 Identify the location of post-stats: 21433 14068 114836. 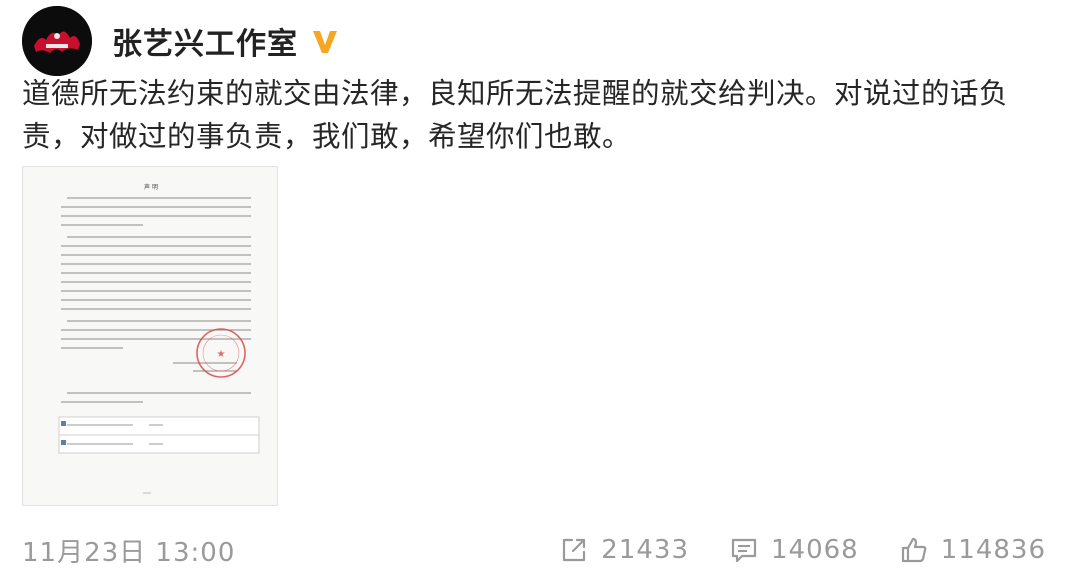
(782, 550).